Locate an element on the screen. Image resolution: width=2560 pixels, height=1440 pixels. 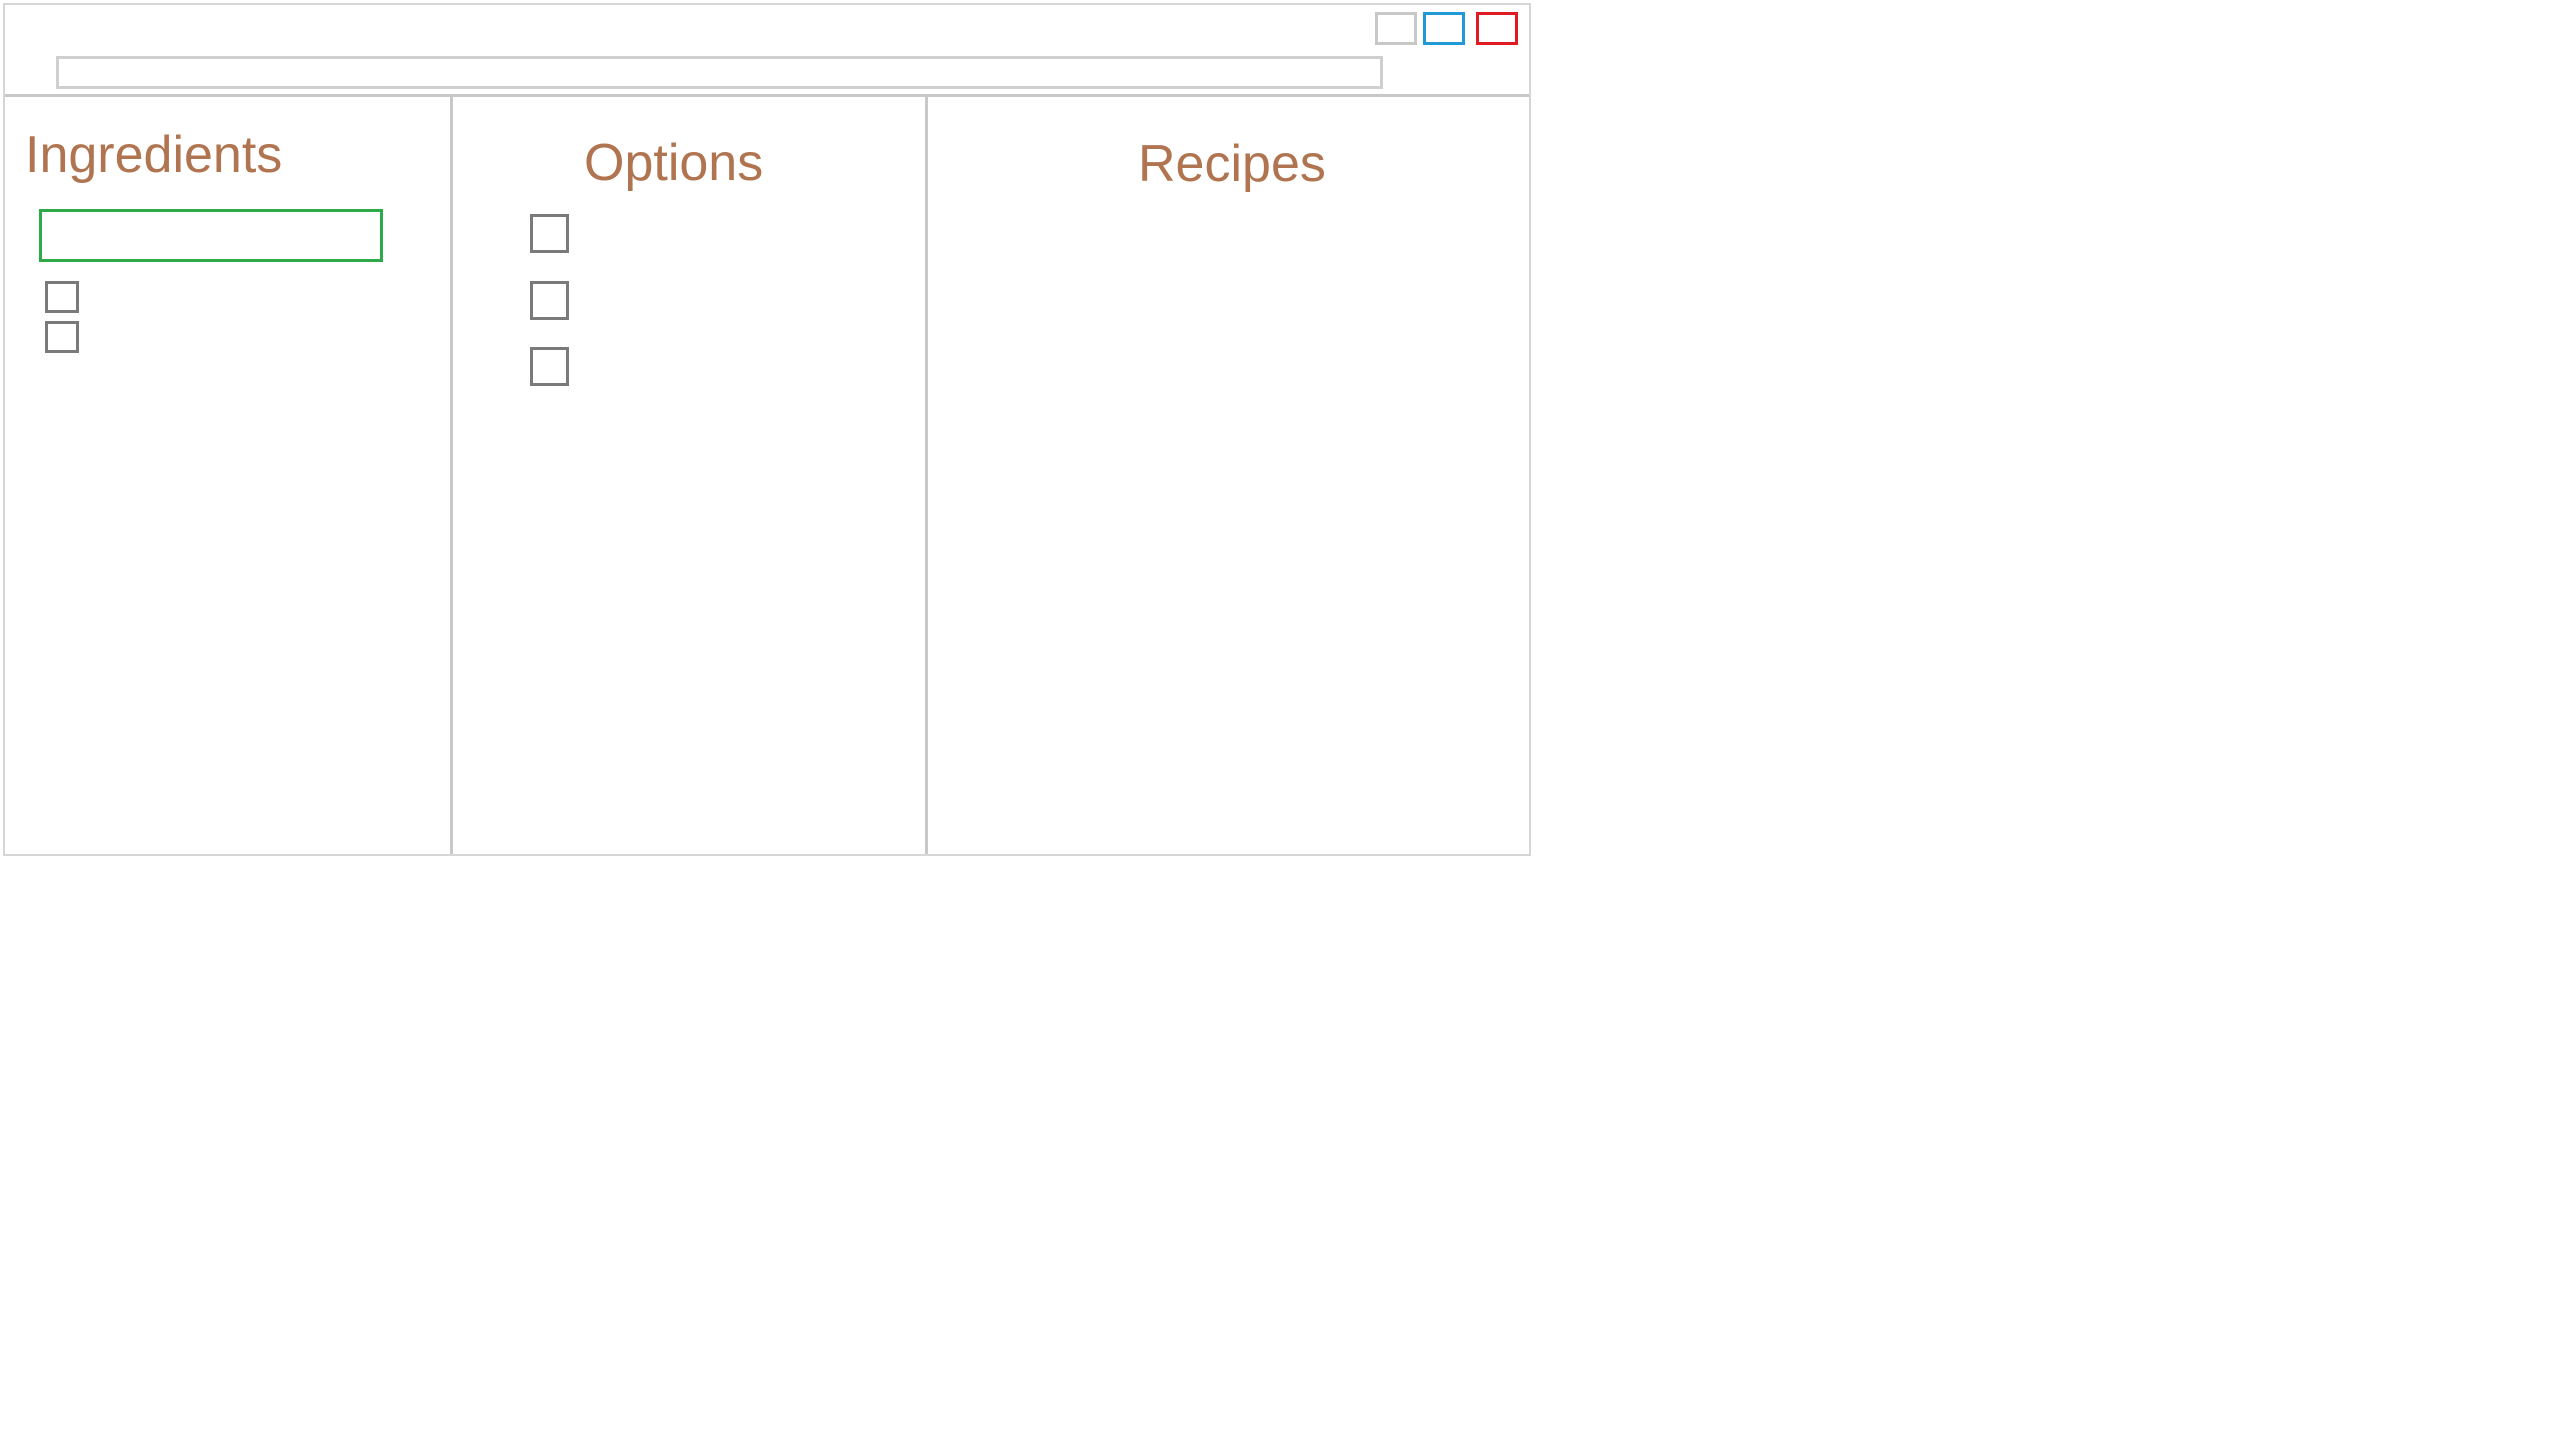
options-title: Options is located at coordinates (674, 163).